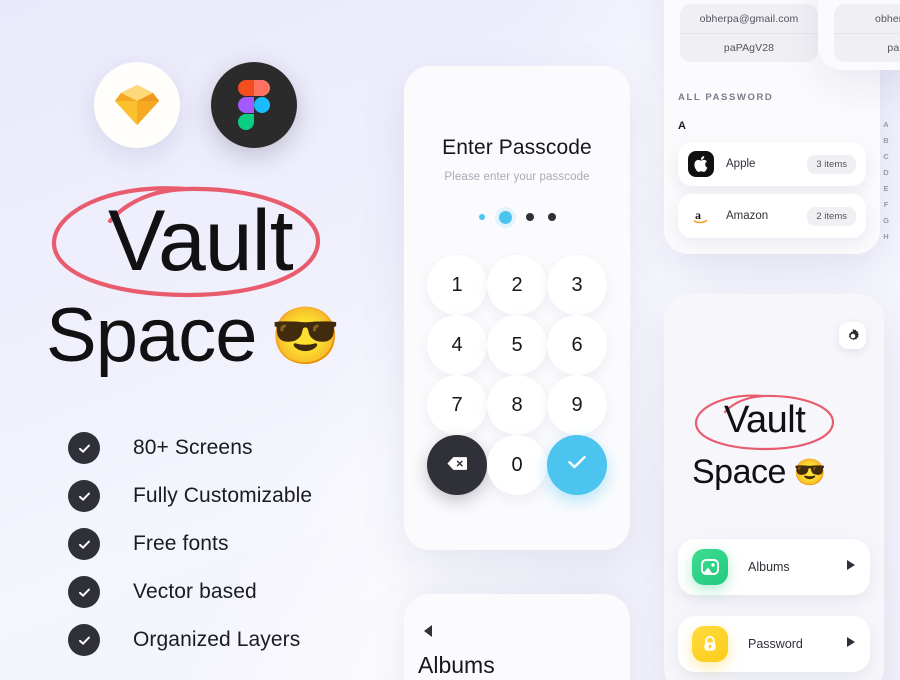  I want to click on list-item: Organized Layers, so click(190, 640).